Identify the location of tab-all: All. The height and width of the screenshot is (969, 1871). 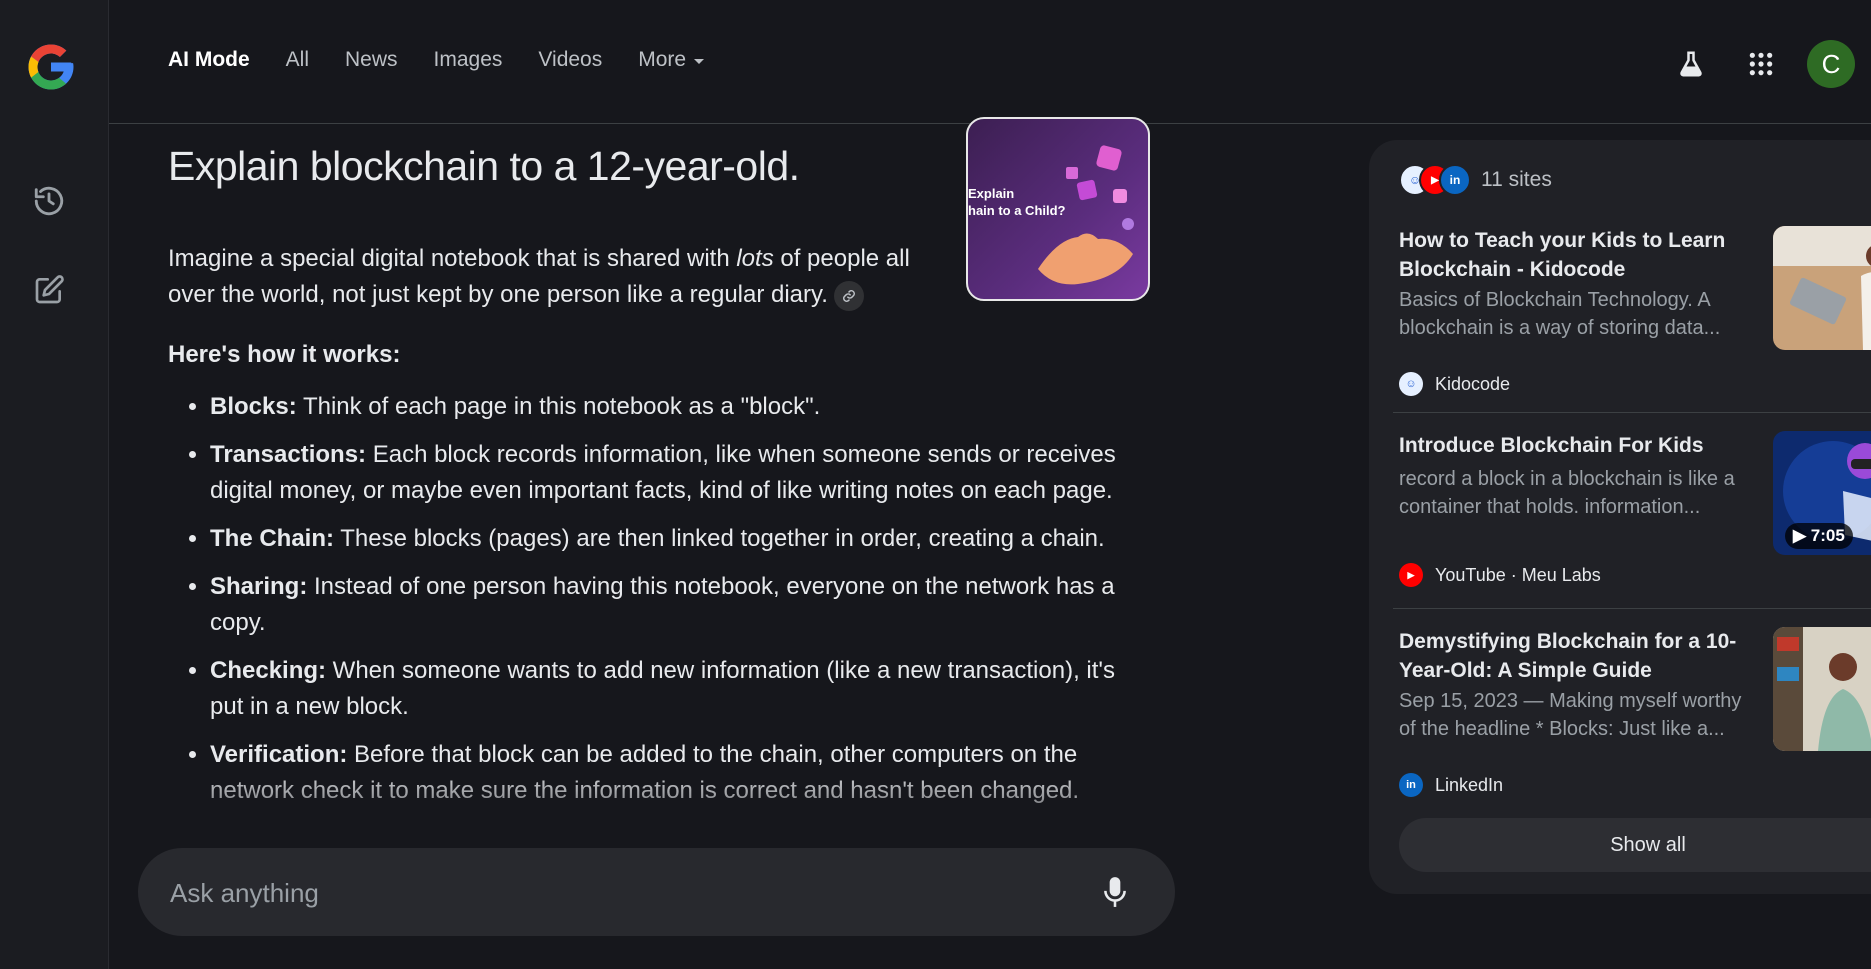
(297, 60).